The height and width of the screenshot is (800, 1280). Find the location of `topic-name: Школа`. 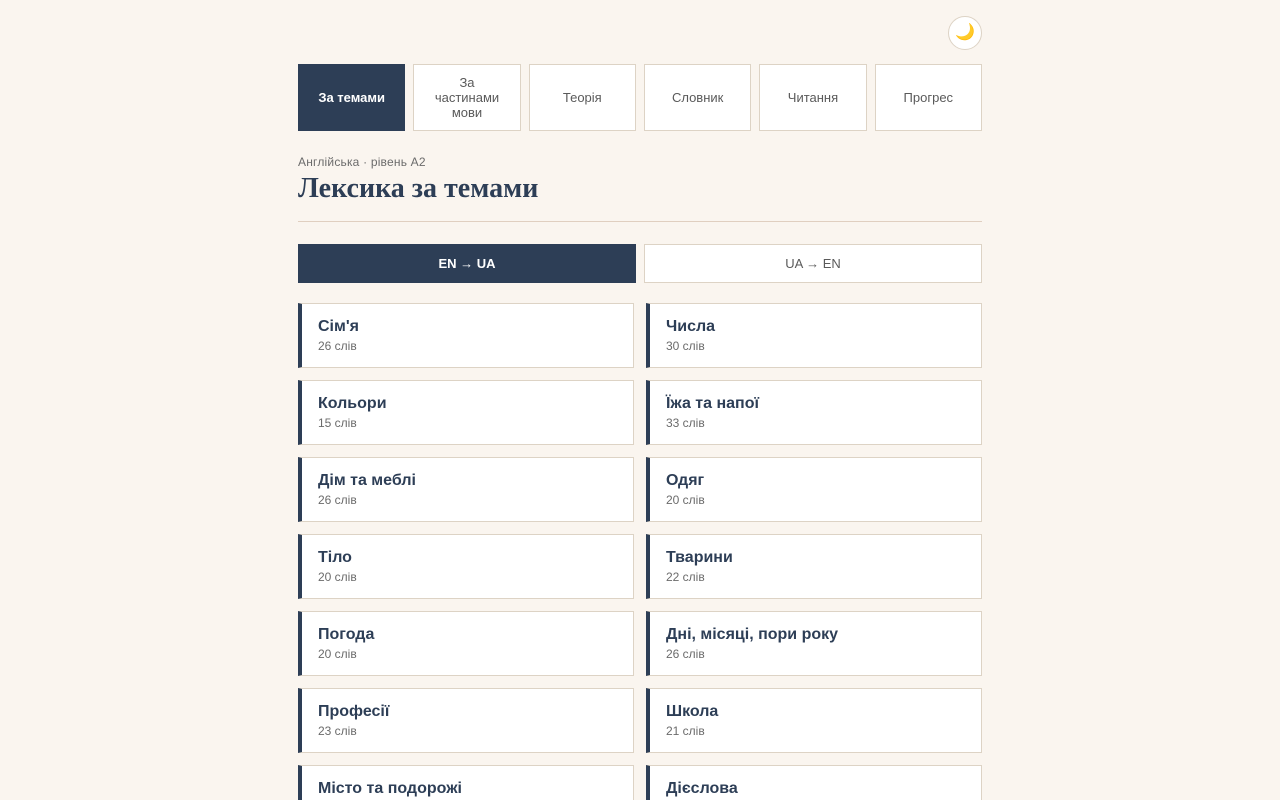

topic-name: Школа is located at coordinates (692, 711).